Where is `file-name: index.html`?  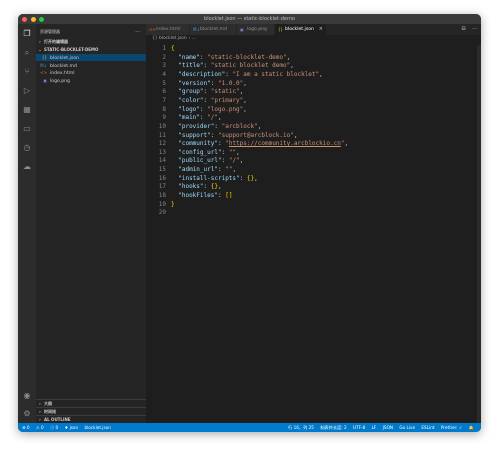 file-name: index.html is located at coordinates (62, 73).